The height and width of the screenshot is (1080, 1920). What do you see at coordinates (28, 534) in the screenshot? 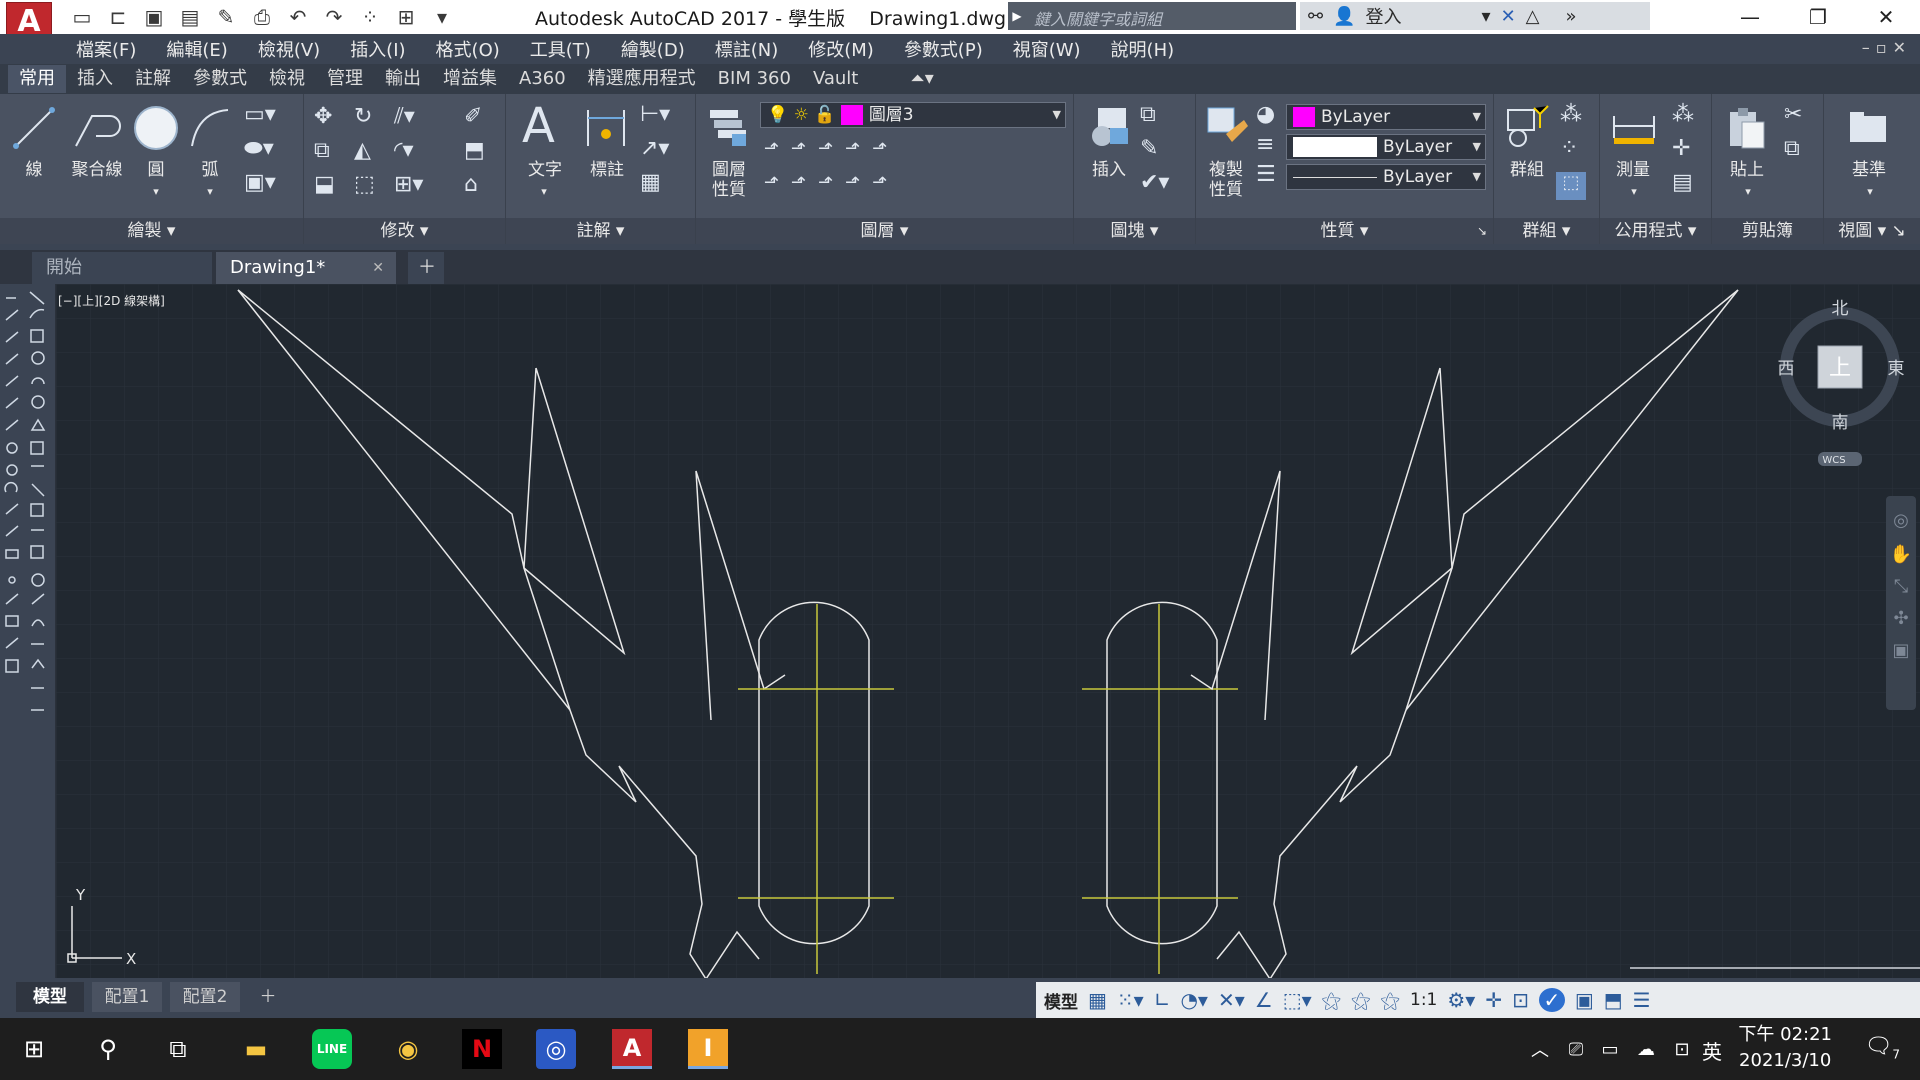
I see `draw-modify-toolbar-icons` at bounding box center [28, 534].